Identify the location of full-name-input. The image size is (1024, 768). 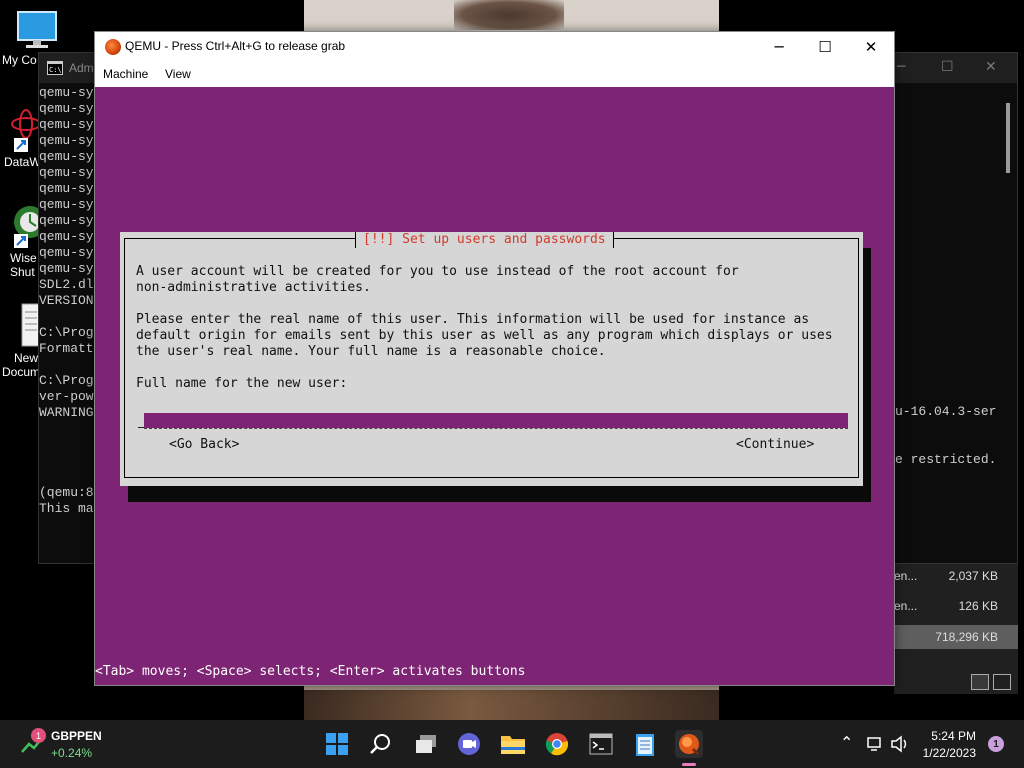
(496, 420).